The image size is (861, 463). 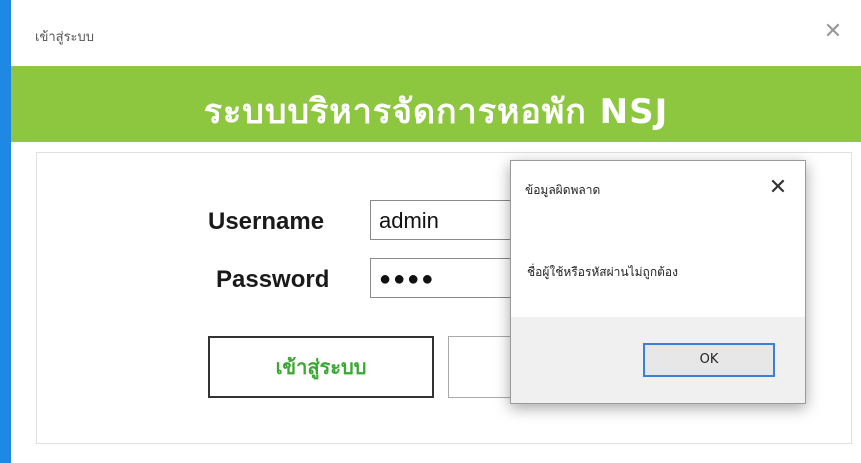 I want to click on username-label: Username, so click(x=266, y=221).